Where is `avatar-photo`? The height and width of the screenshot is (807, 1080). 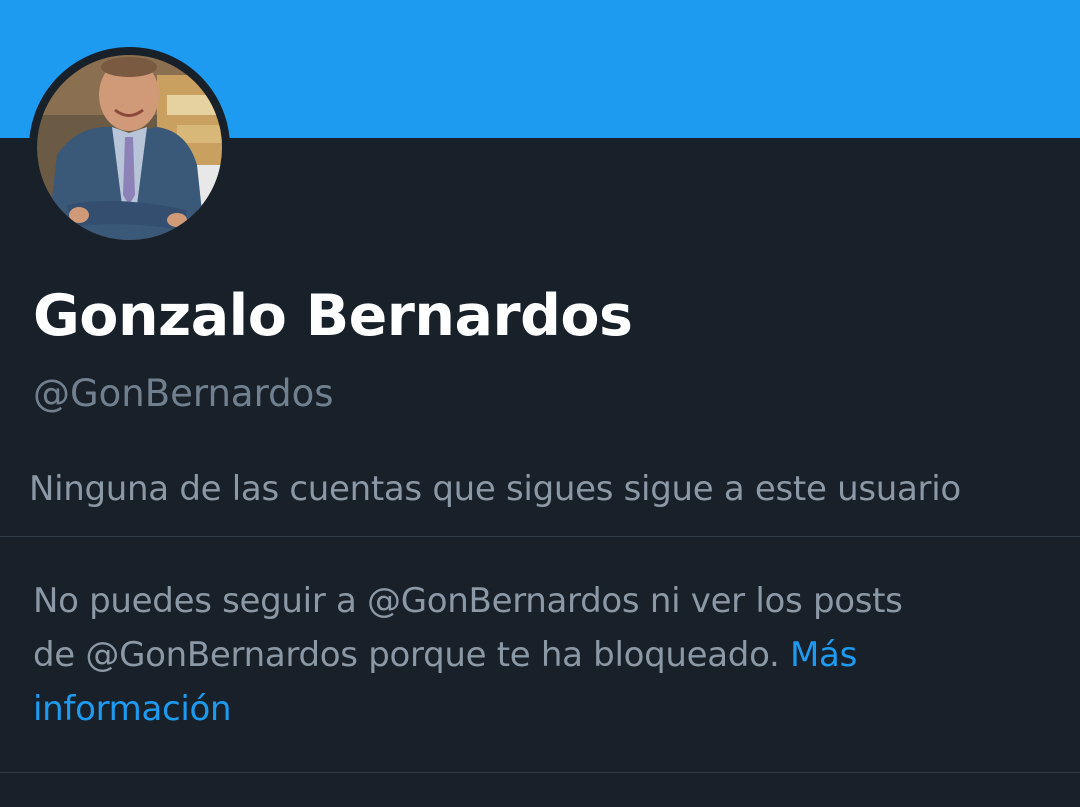
avatar-photo is located at coordinates (129, 147).